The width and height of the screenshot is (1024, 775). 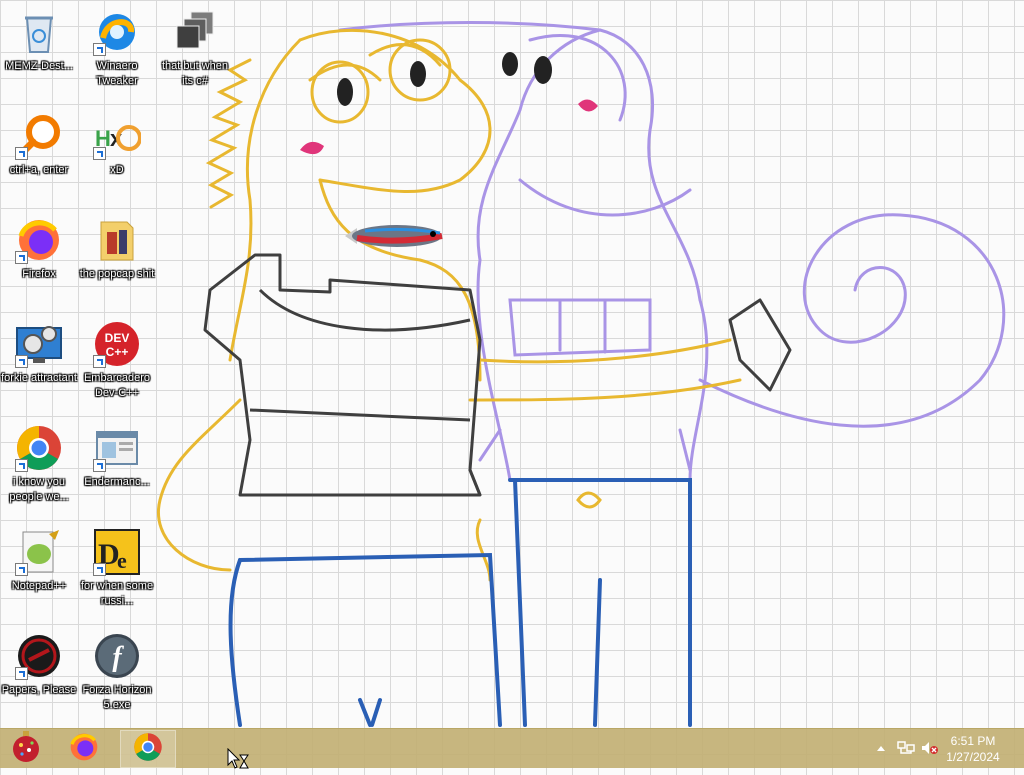 I want to click on taskbar-firefox-button, so click(x=84, y=749).